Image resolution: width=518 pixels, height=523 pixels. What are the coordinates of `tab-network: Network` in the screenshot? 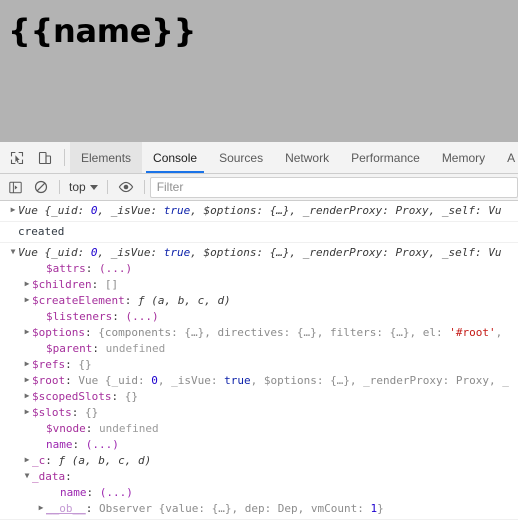 It's located at (307, 157).